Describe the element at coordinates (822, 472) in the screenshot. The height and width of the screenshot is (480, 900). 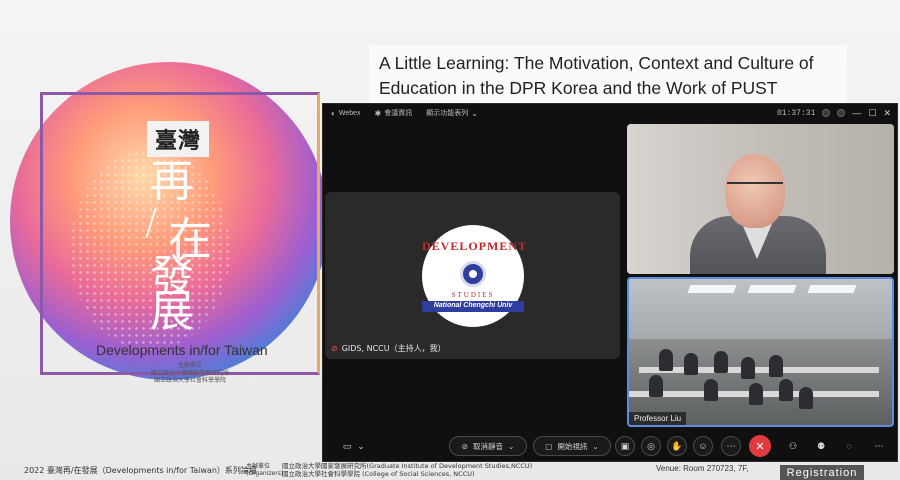
I see `registration-button: Registration` at that location.